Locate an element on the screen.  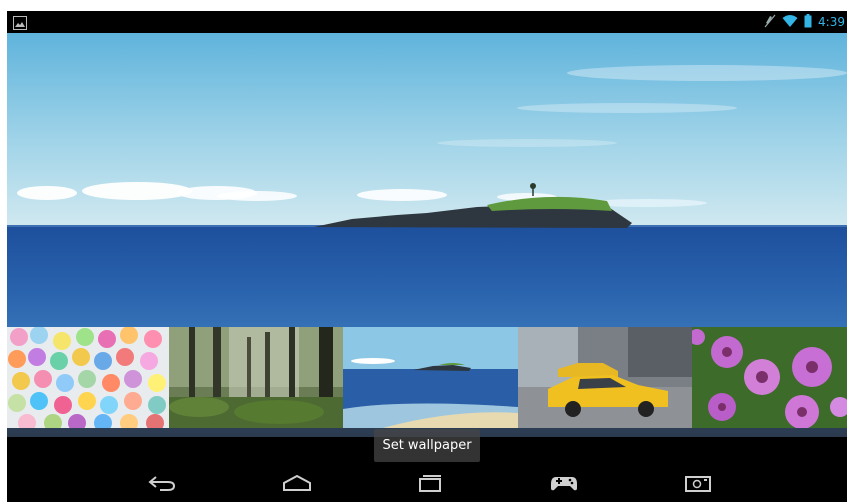
back-button is located at coordinates (162, 485).